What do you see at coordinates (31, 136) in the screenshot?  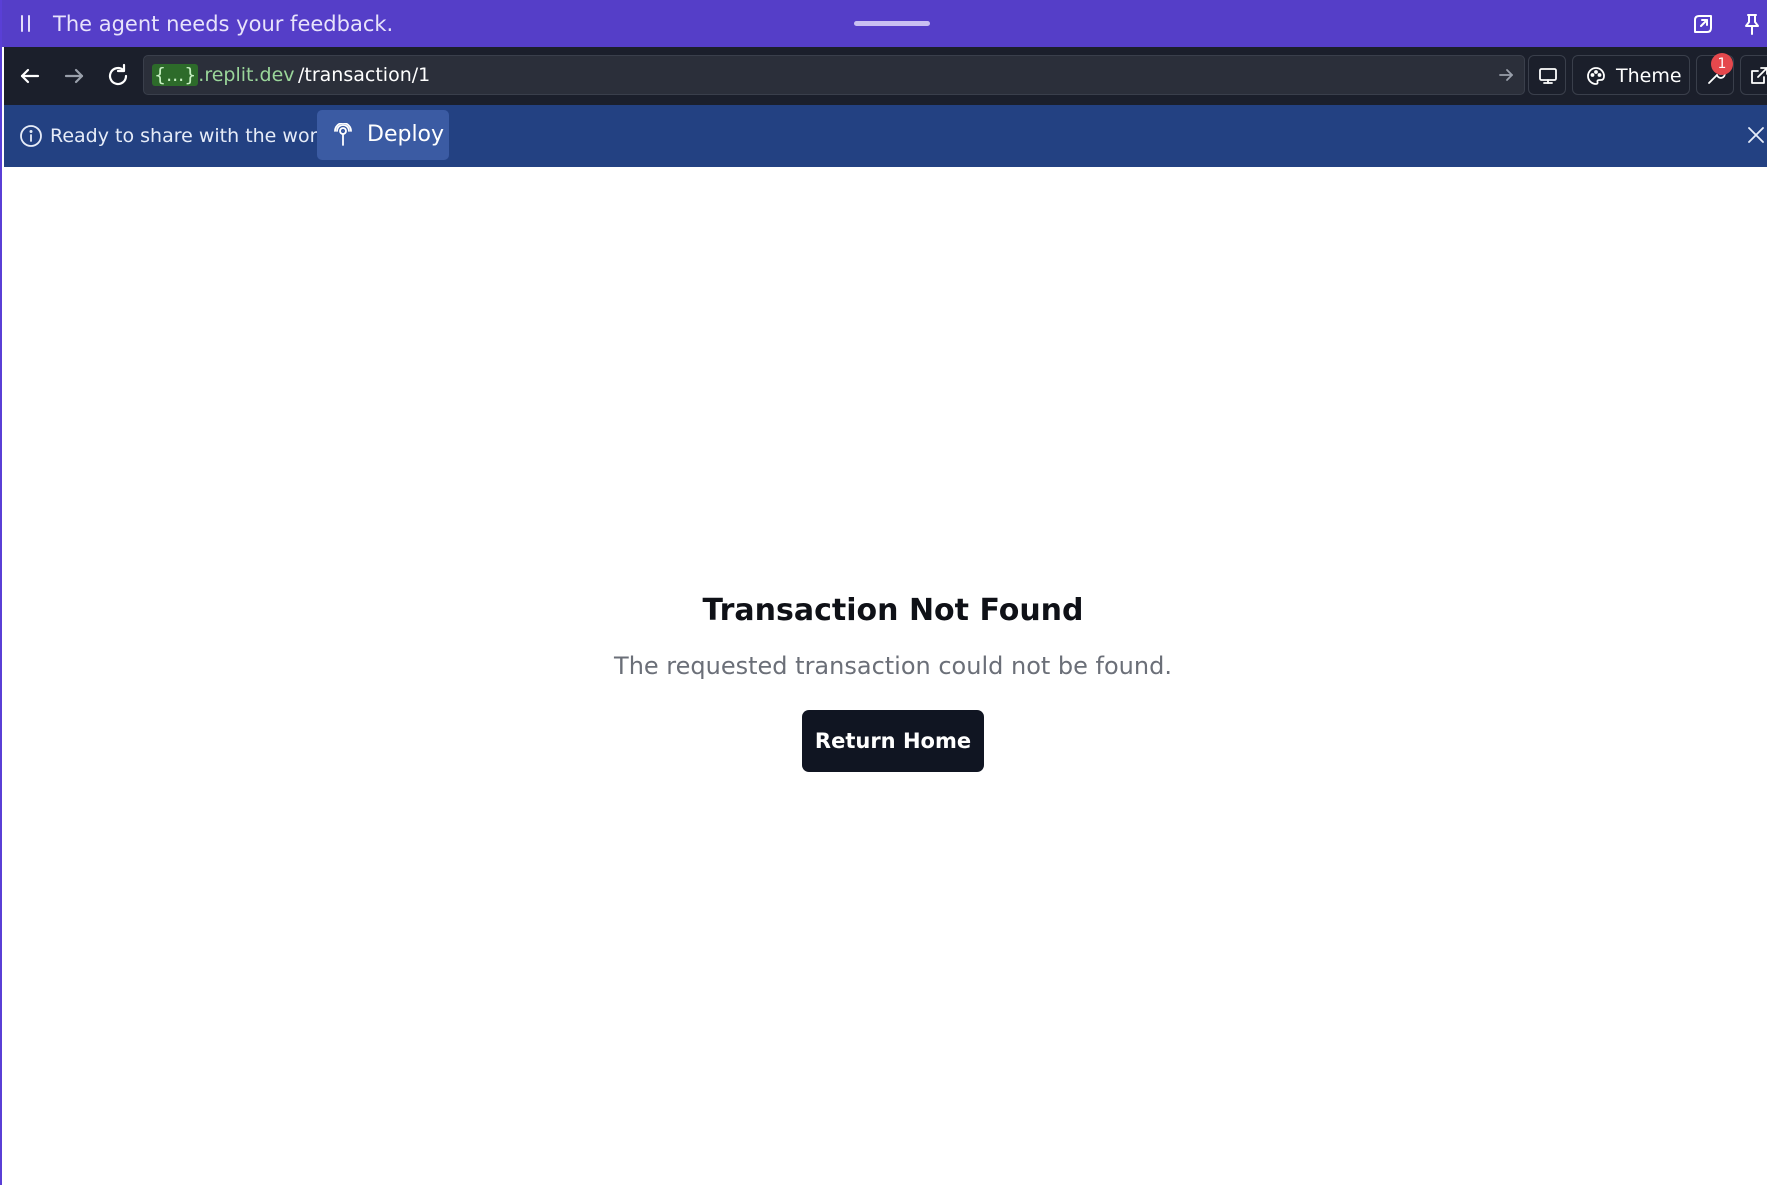 I see `info-icon` at bounding box center [31, 136].